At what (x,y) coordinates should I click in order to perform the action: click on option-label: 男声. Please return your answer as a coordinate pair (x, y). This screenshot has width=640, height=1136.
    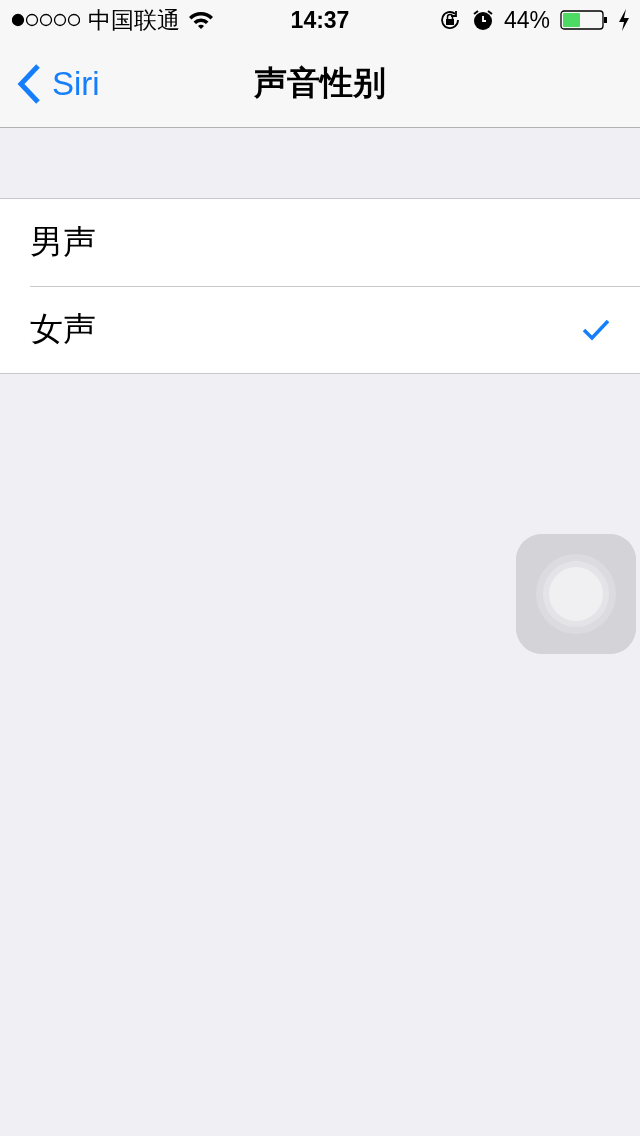
    Looking at the image, I should click on (63, 242).